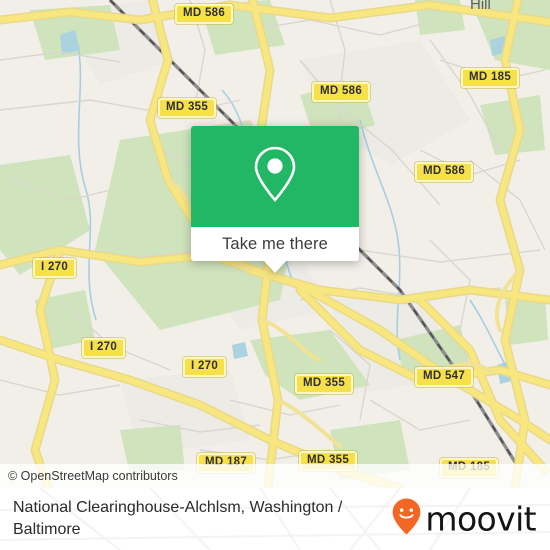  What do you see at coordinates (480, 519) in the screenshot?
I see `moovit-wordmark: moovit` at bounding box center [480, 519].